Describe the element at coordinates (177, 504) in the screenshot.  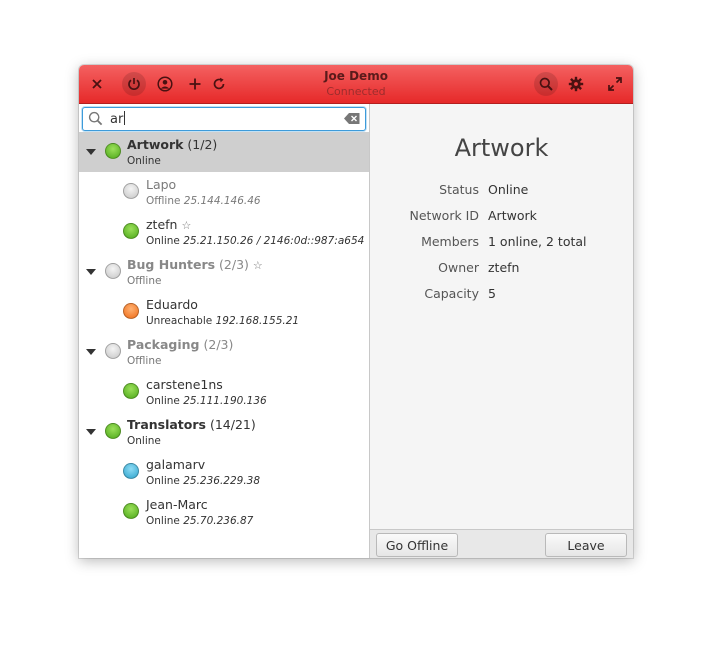
I see `member-name: Jean-Marc` at that location.